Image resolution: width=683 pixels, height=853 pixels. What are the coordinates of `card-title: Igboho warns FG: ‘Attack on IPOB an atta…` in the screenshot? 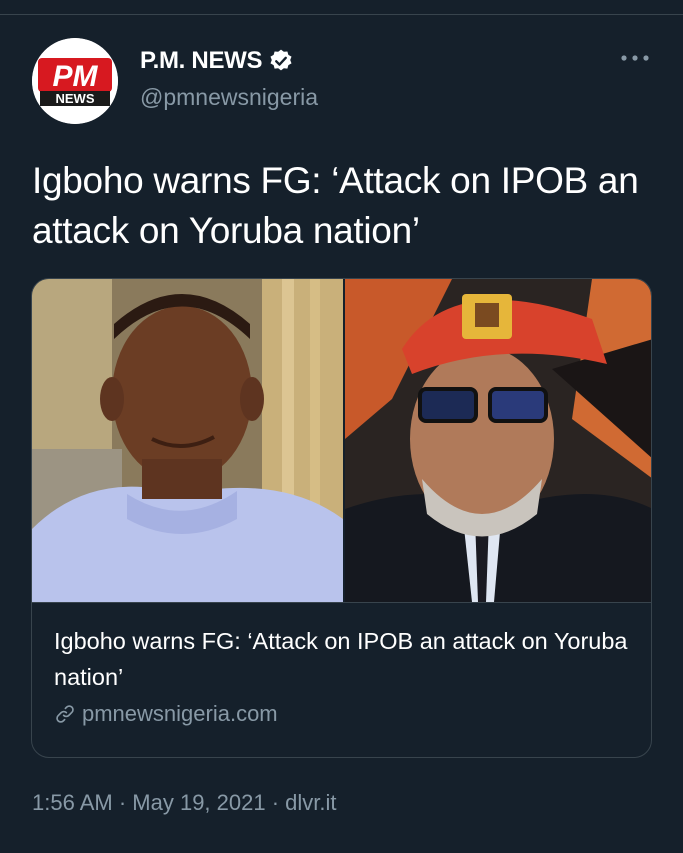 It's located at (344, 659).